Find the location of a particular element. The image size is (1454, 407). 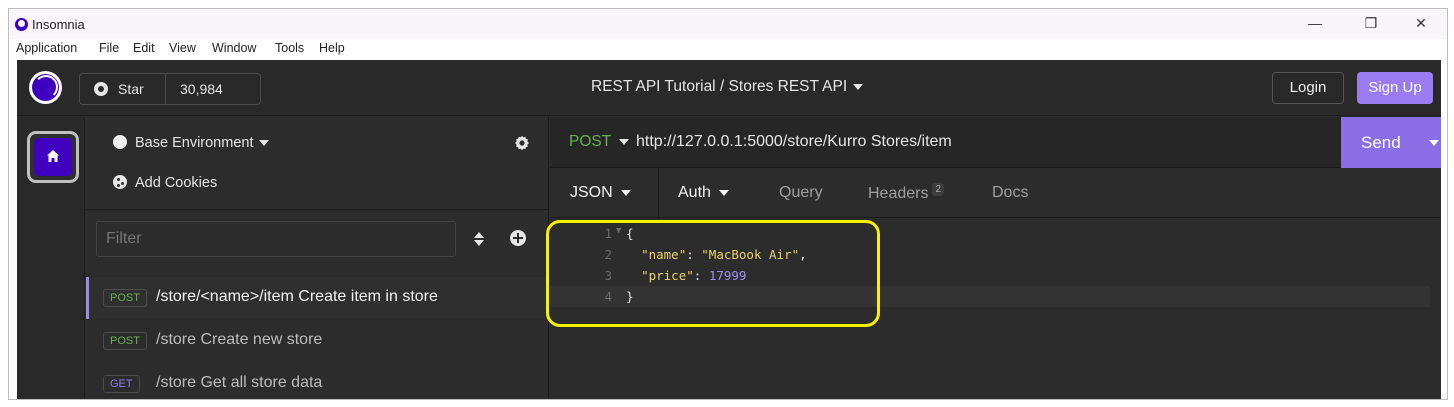

method-select: POST is located at coordinates (599, 142).